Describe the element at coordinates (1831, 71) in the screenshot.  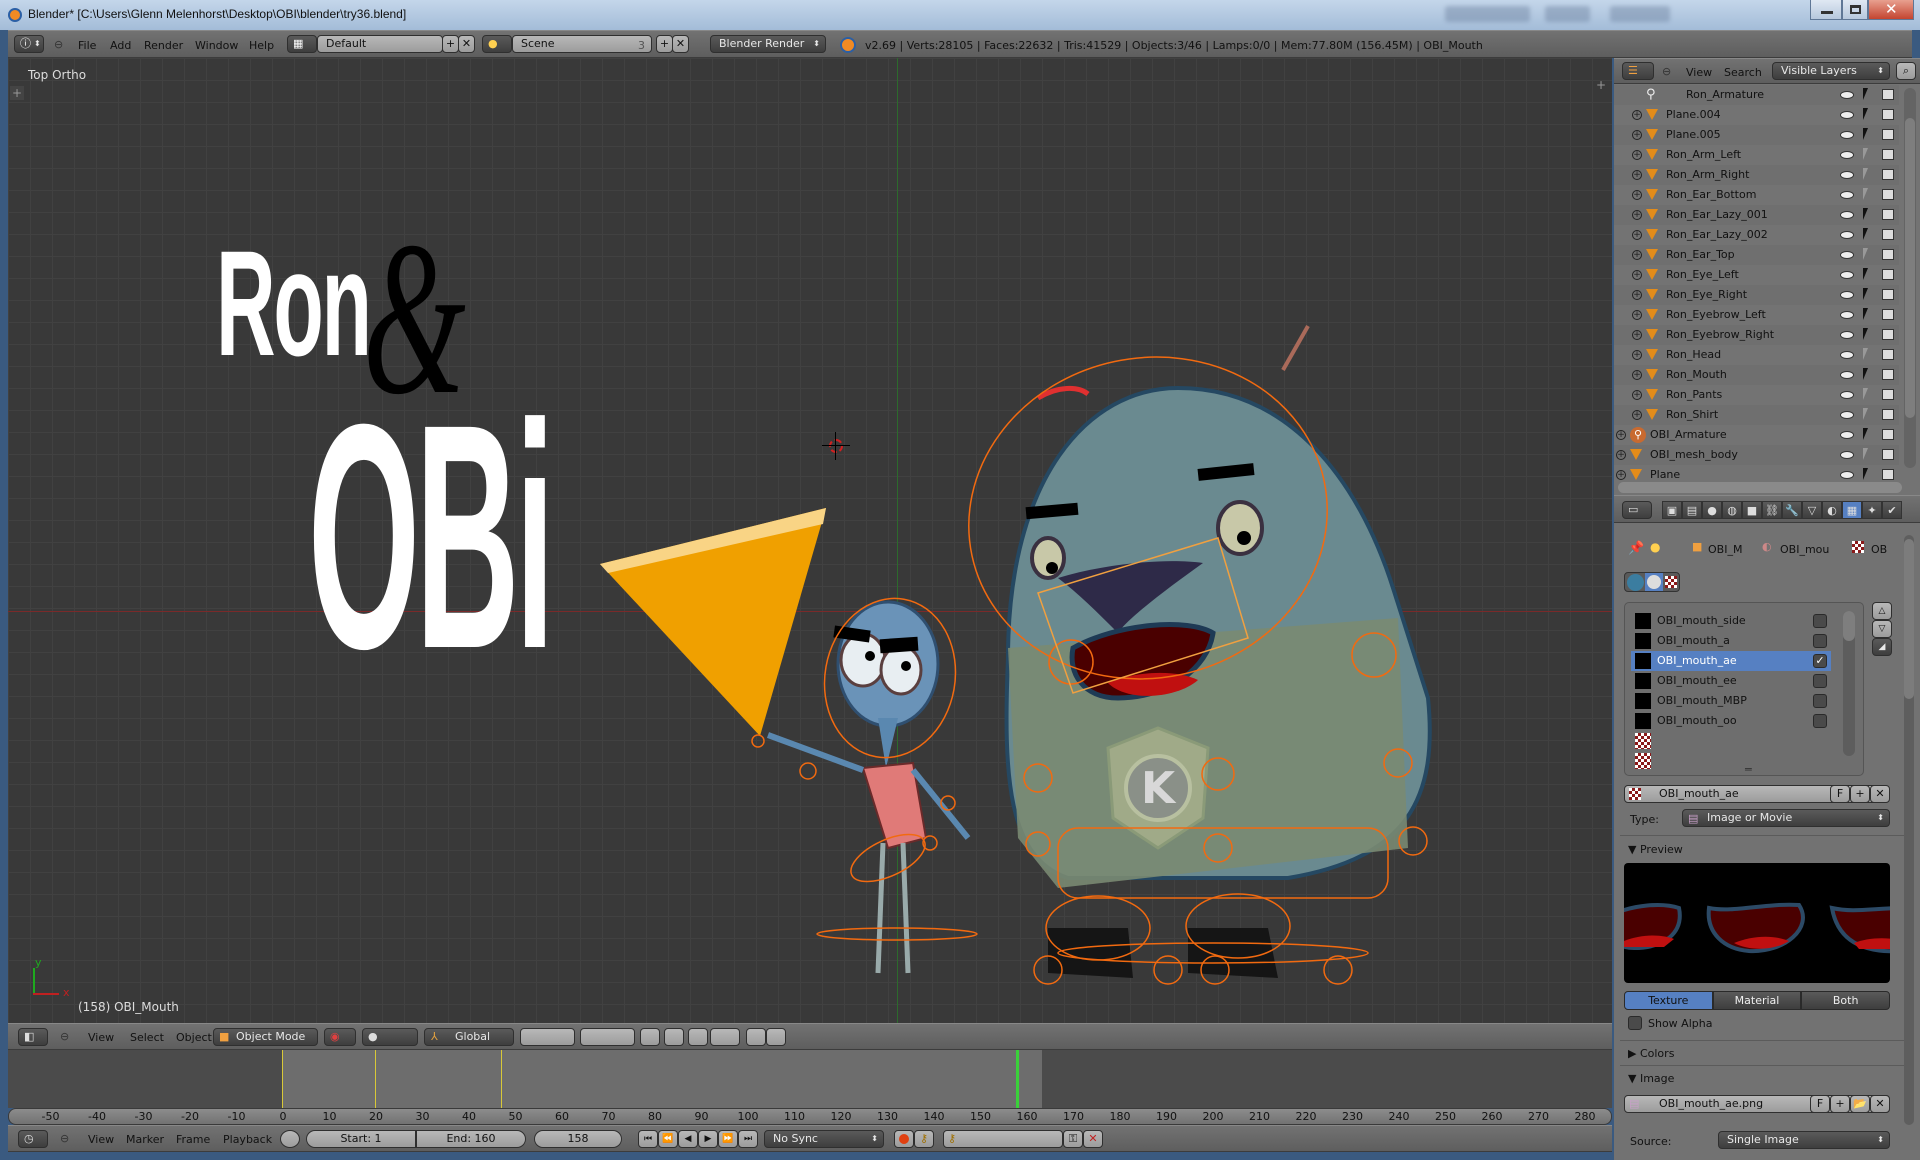
I see `display-mode-select: Visible Layers ⬍` at that location.